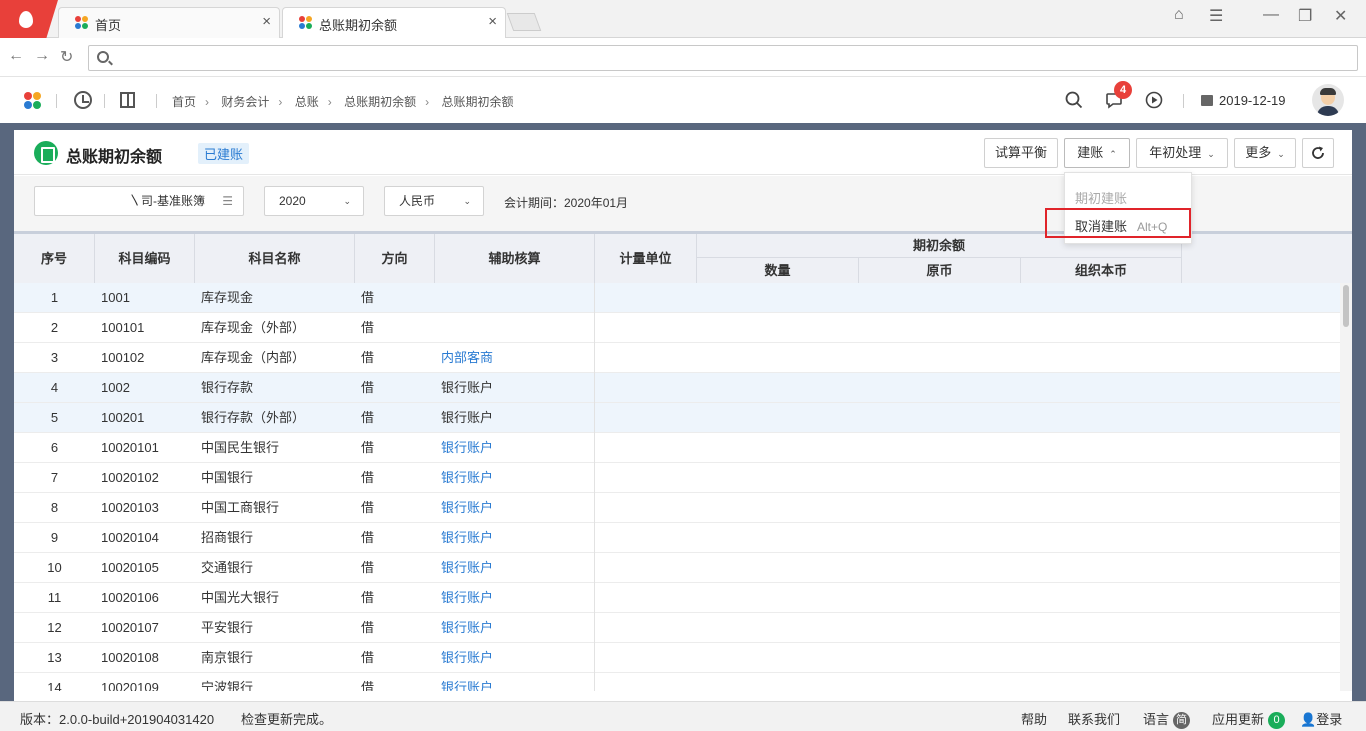 This screenshot has width=1366, height=731. Describe the element at coordinates (227, 387) in the screenshot. I see `cell-name: 银行存款` at that location.